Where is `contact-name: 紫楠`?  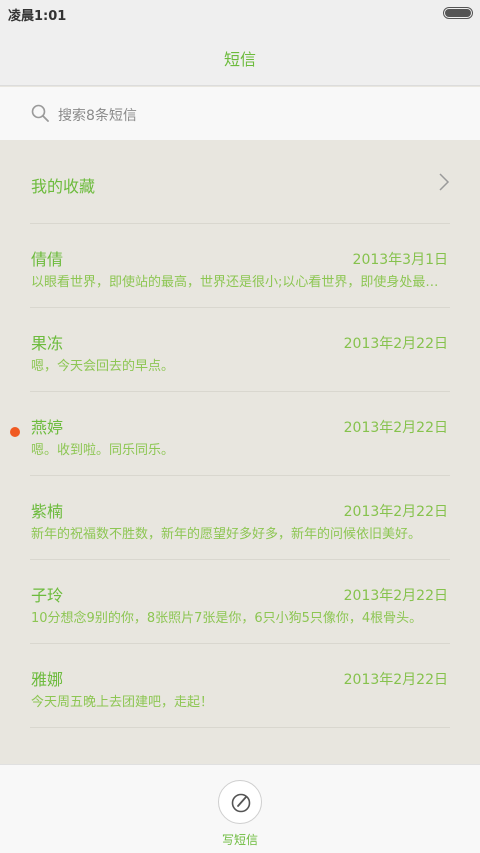
contact-name: 紫楠 is located at coordinates (47, 511).